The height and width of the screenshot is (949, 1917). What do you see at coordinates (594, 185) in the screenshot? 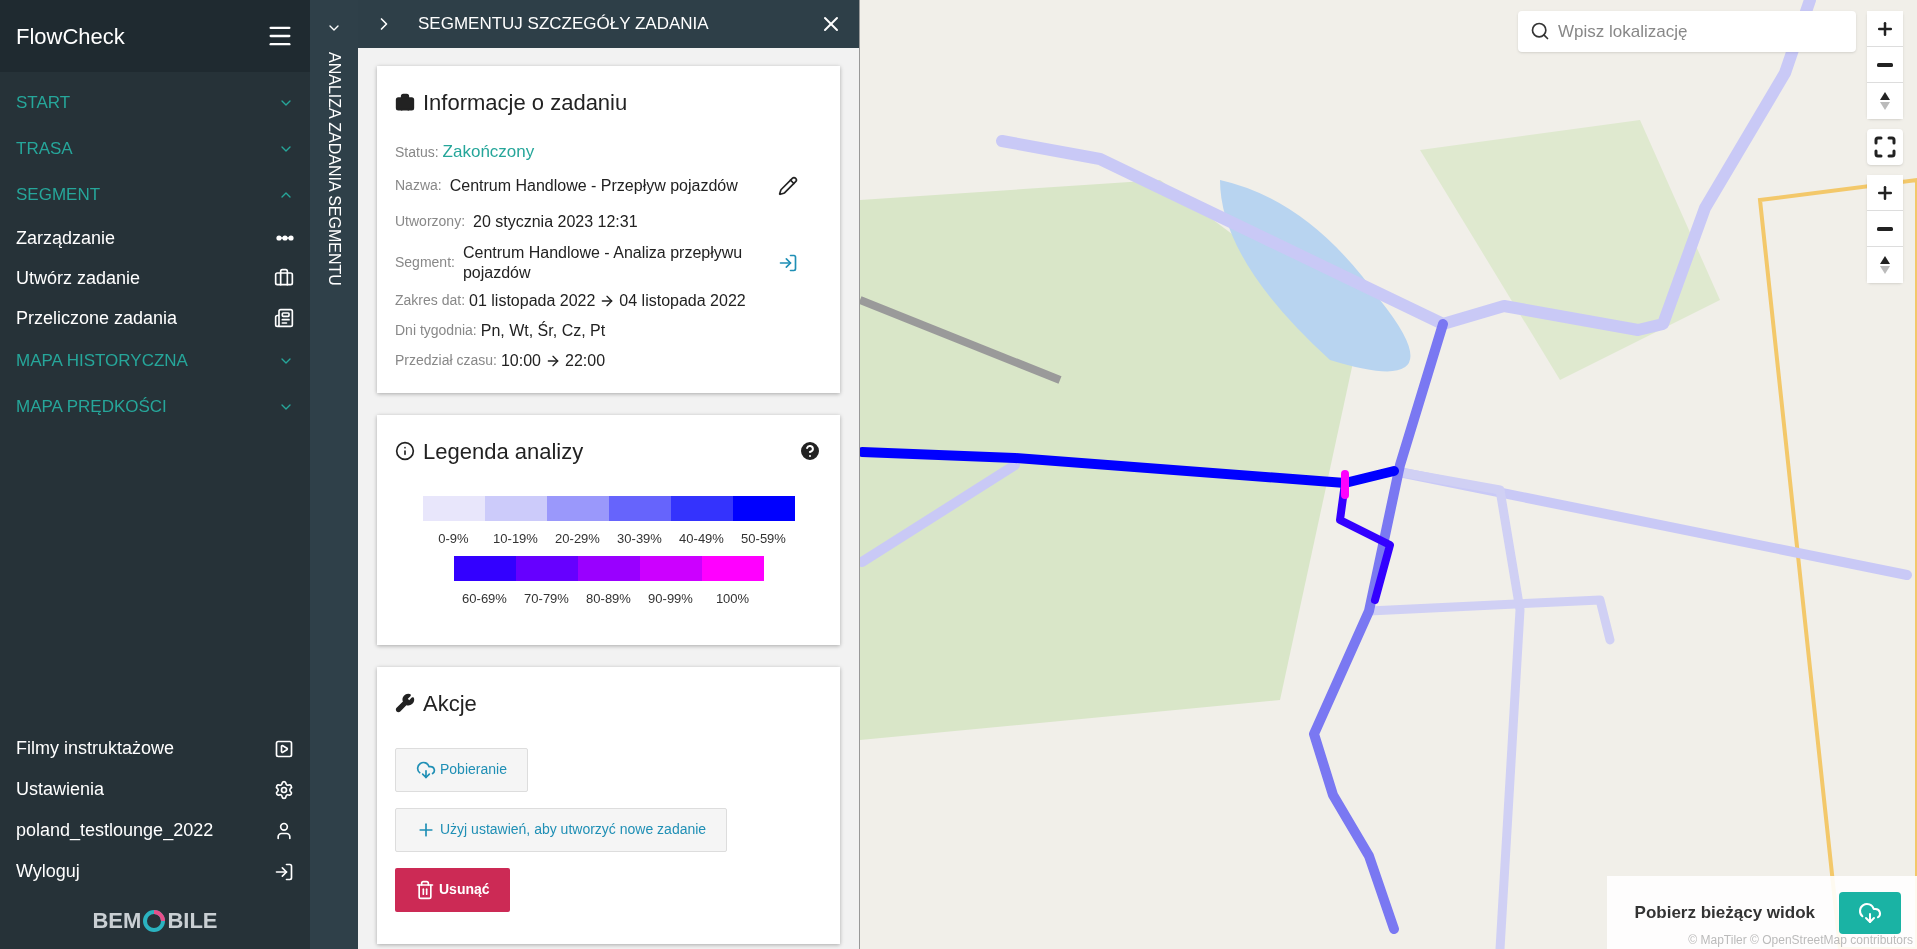
I see `field-value: Centrum Handlowe - Przepływ pojazdów` at bounding box center [594, 185].